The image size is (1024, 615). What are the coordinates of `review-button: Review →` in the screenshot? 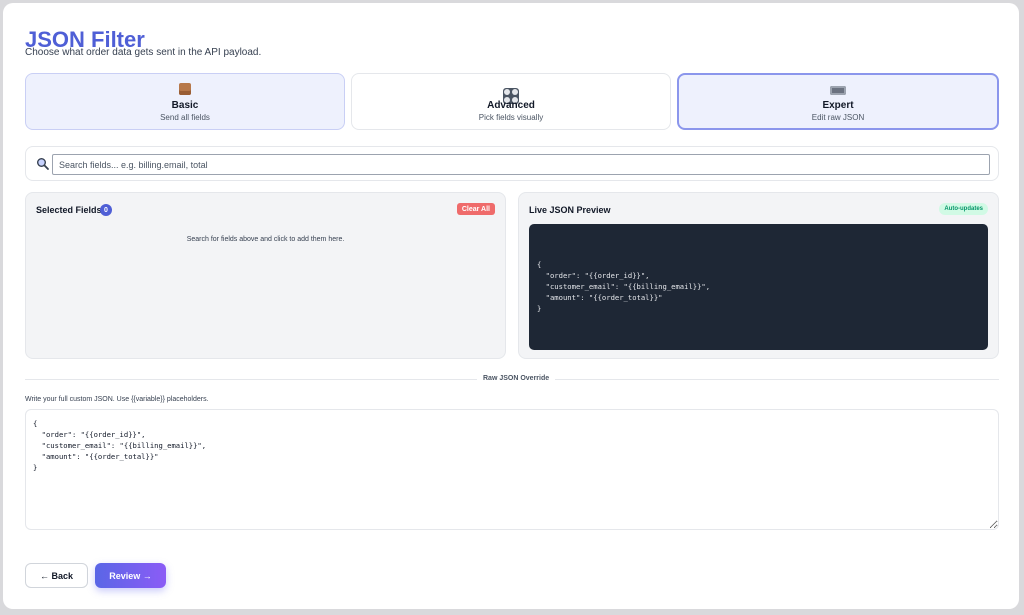 It's located at (130, 575).